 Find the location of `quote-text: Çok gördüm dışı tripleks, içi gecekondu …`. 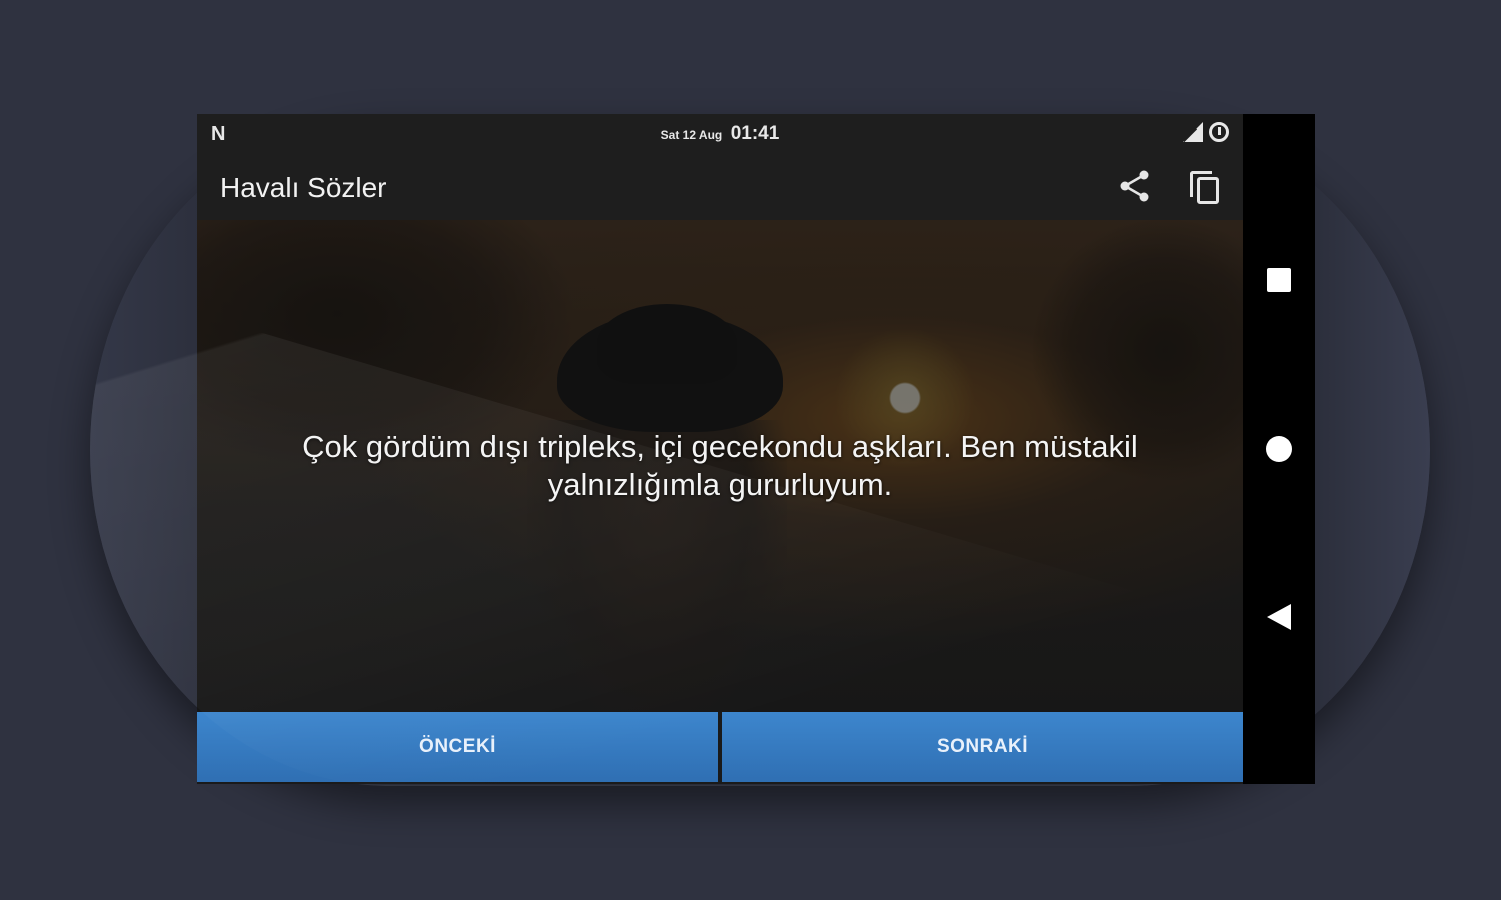

quote-text: Çok gördüm dışı tripleks, içi gecekondu … is located at coordinates (720, 465).